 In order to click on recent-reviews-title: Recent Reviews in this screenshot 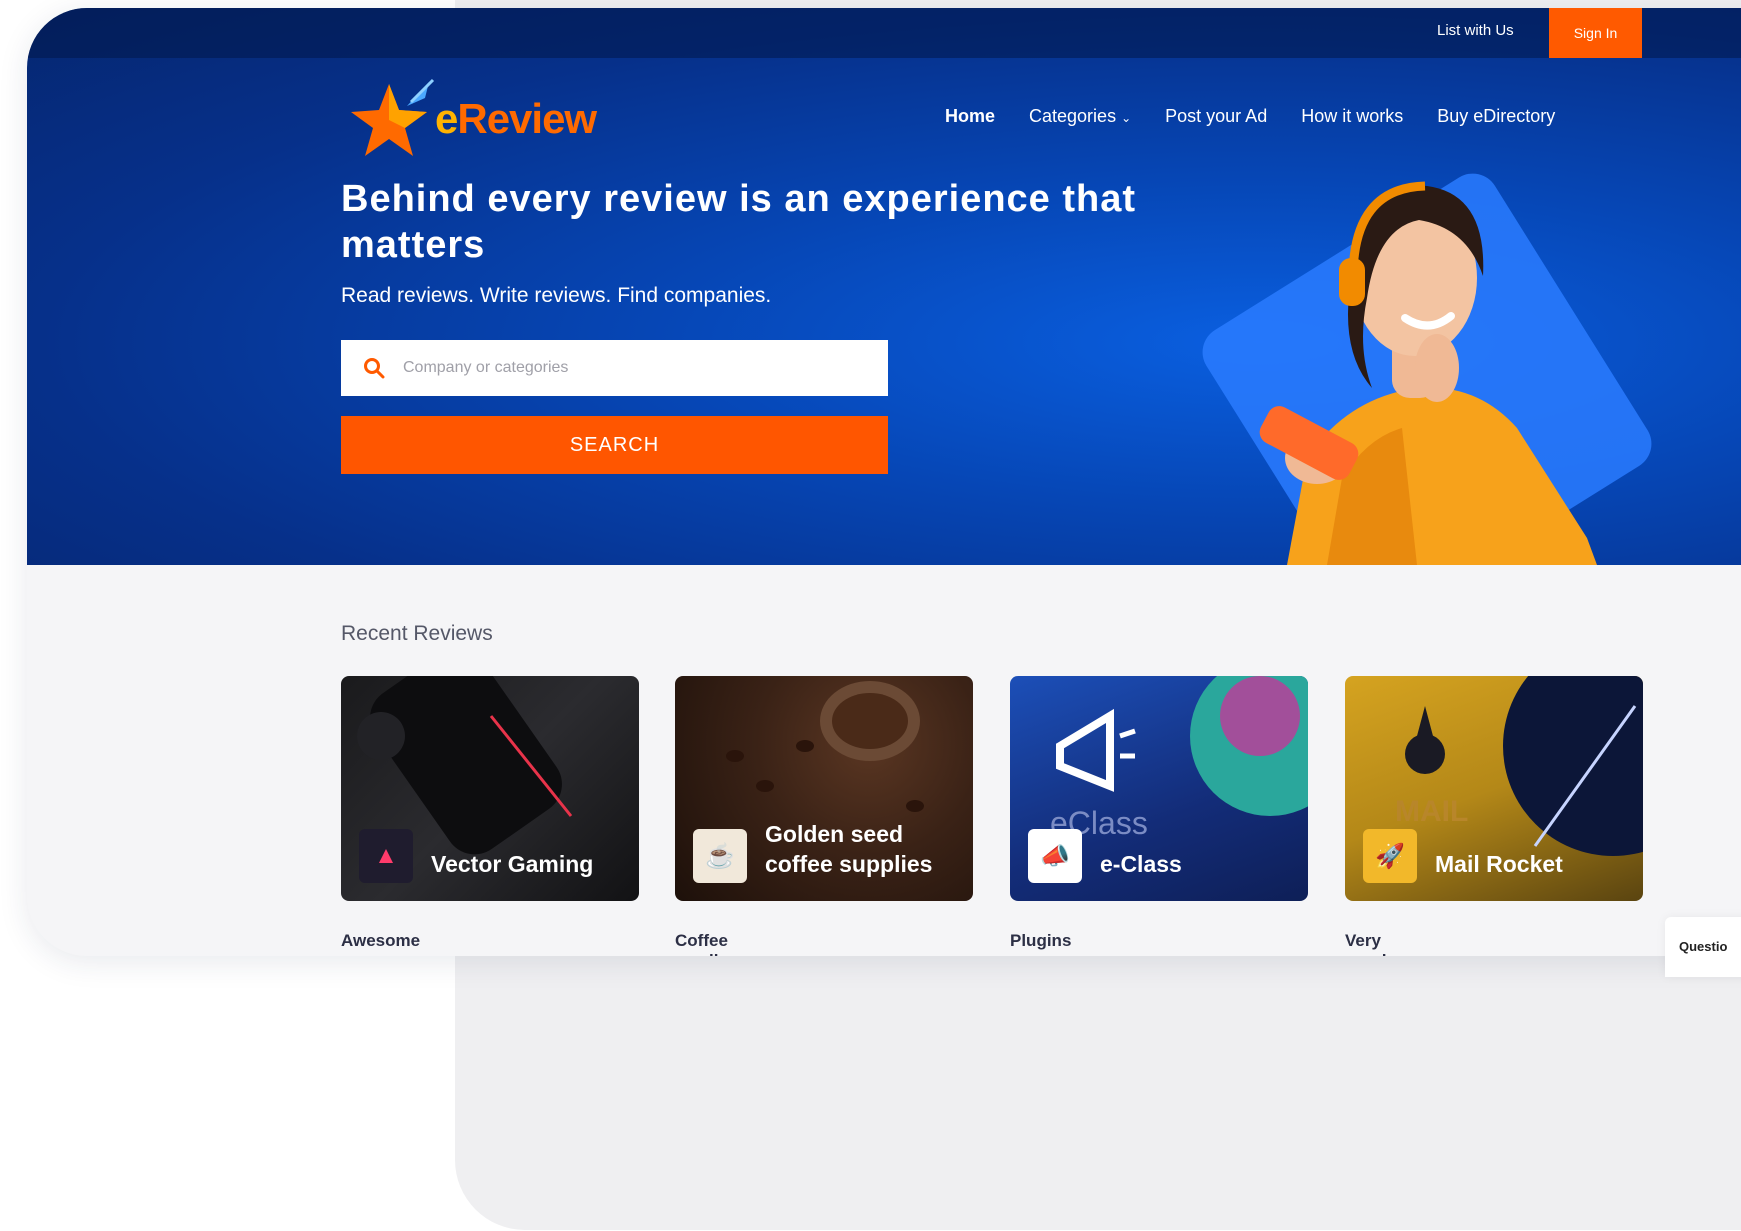, I will do `click(417, 633)`.